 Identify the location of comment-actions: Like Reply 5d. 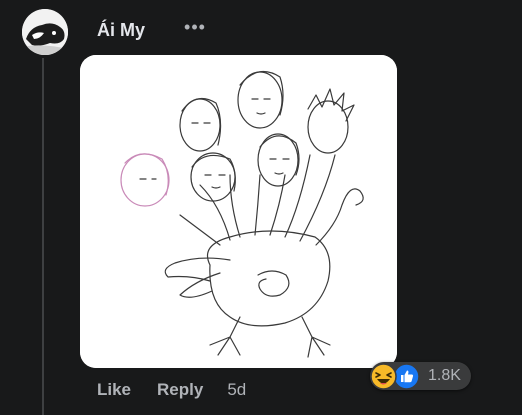
(171, 390).